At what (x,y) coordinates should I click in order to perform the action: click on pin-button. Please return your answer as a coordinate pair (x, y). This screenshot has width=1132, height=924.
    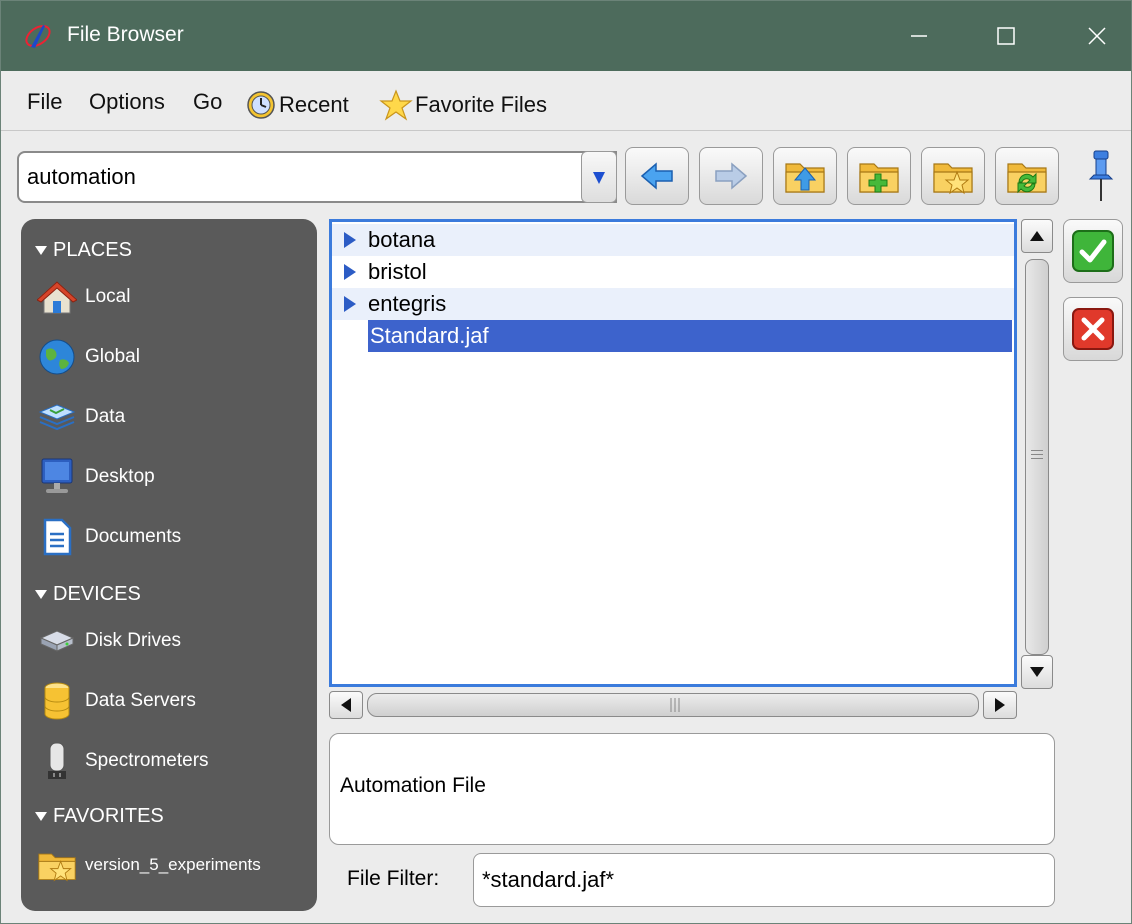
    Looking at the image, I should click on (1101, 176).